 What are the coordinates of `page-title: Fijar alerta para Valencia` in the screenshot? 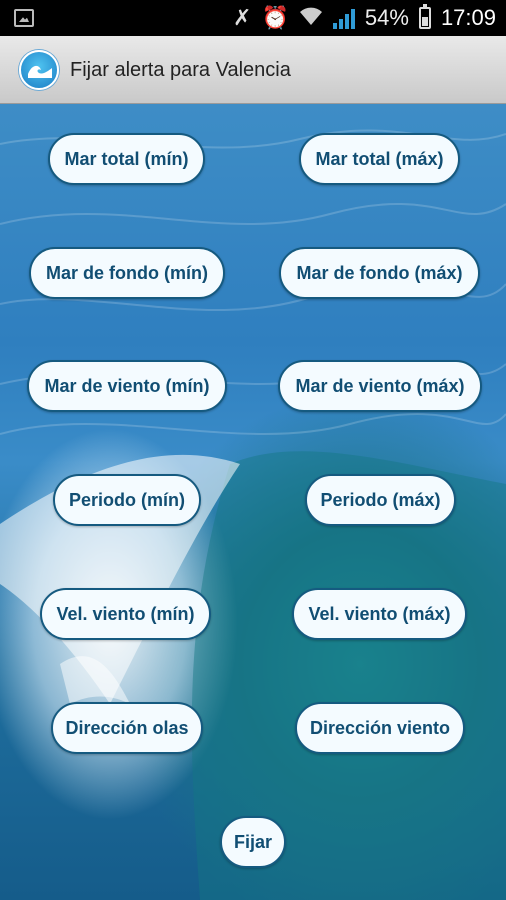 It's located at (180, 70).